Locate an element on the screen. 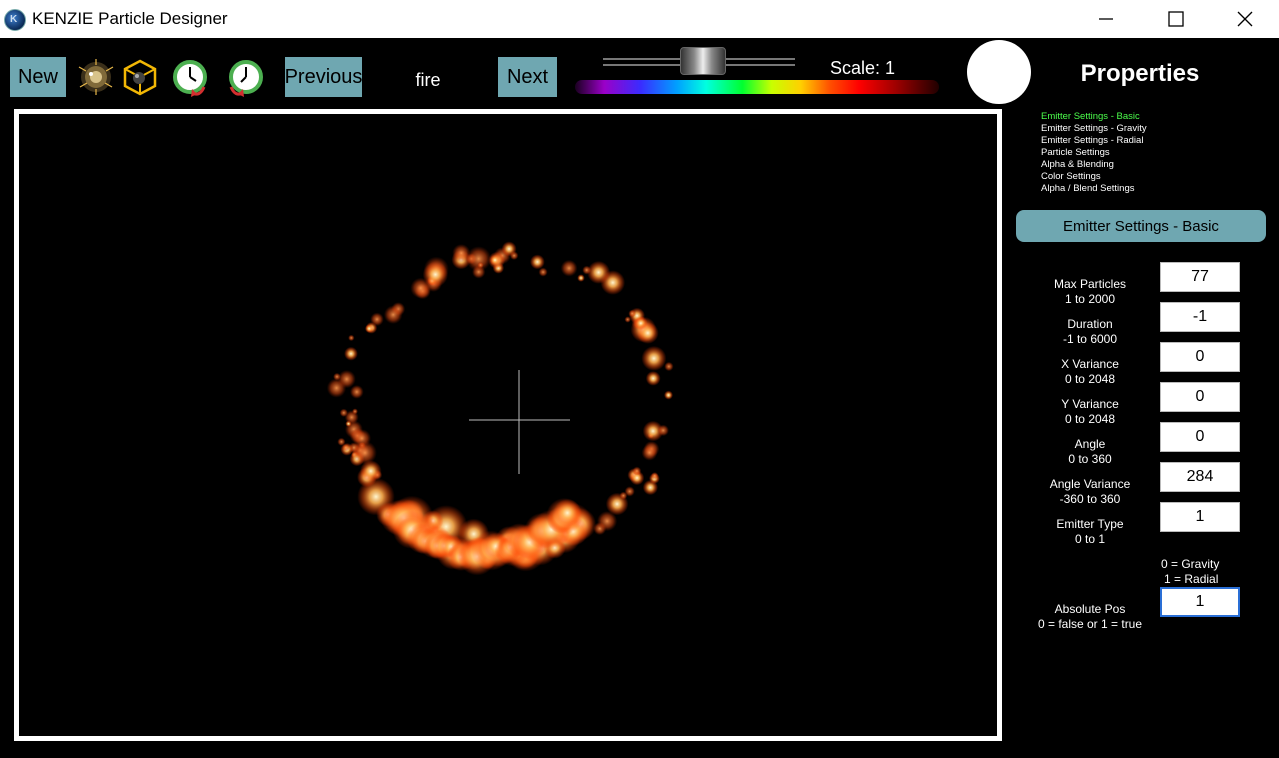 This screenshot has width=1279, height=758. angle-input is located at coordinates (1200, 437).